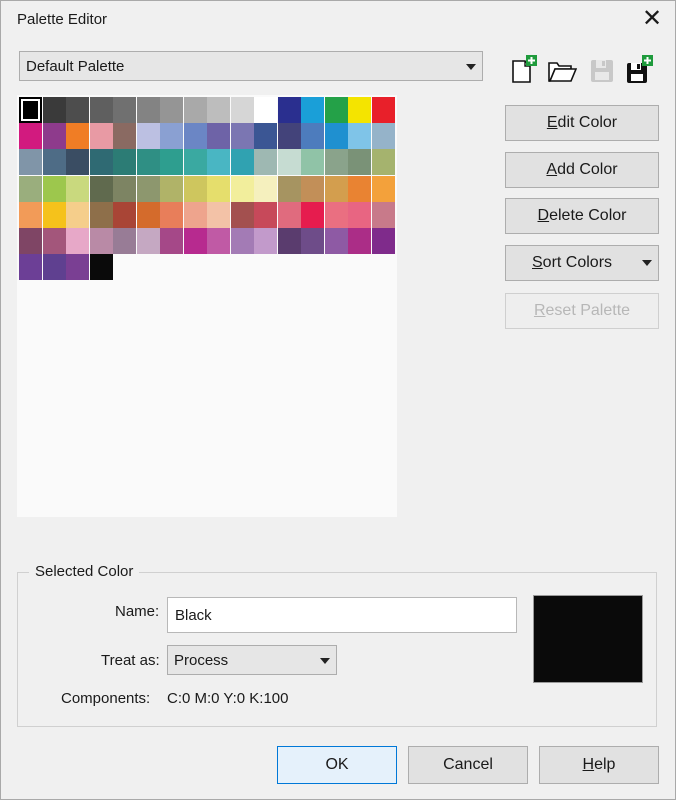 Image resolution: width=676 pixels, height=800 pixels. Describe the element at coordinates (582, 123) in the screenshot. I see `edit-color-button: Edit Color` at that location.